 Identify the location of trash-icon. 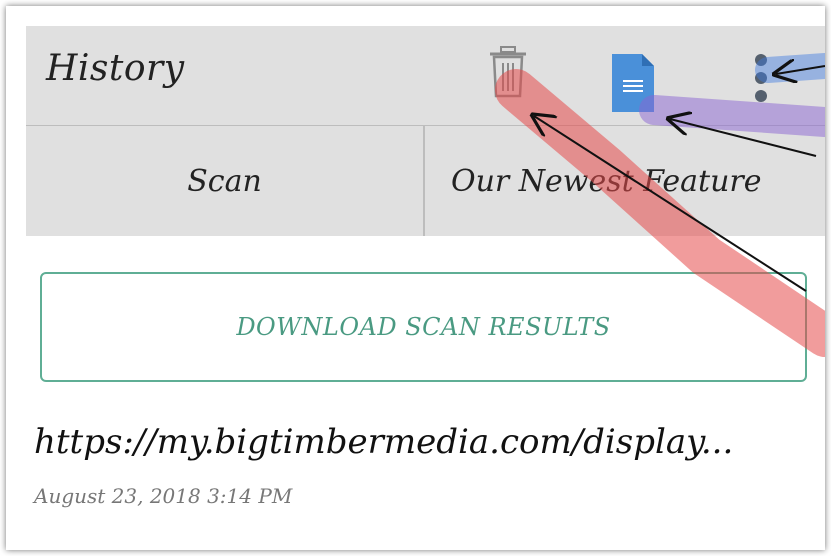
(508, 72).